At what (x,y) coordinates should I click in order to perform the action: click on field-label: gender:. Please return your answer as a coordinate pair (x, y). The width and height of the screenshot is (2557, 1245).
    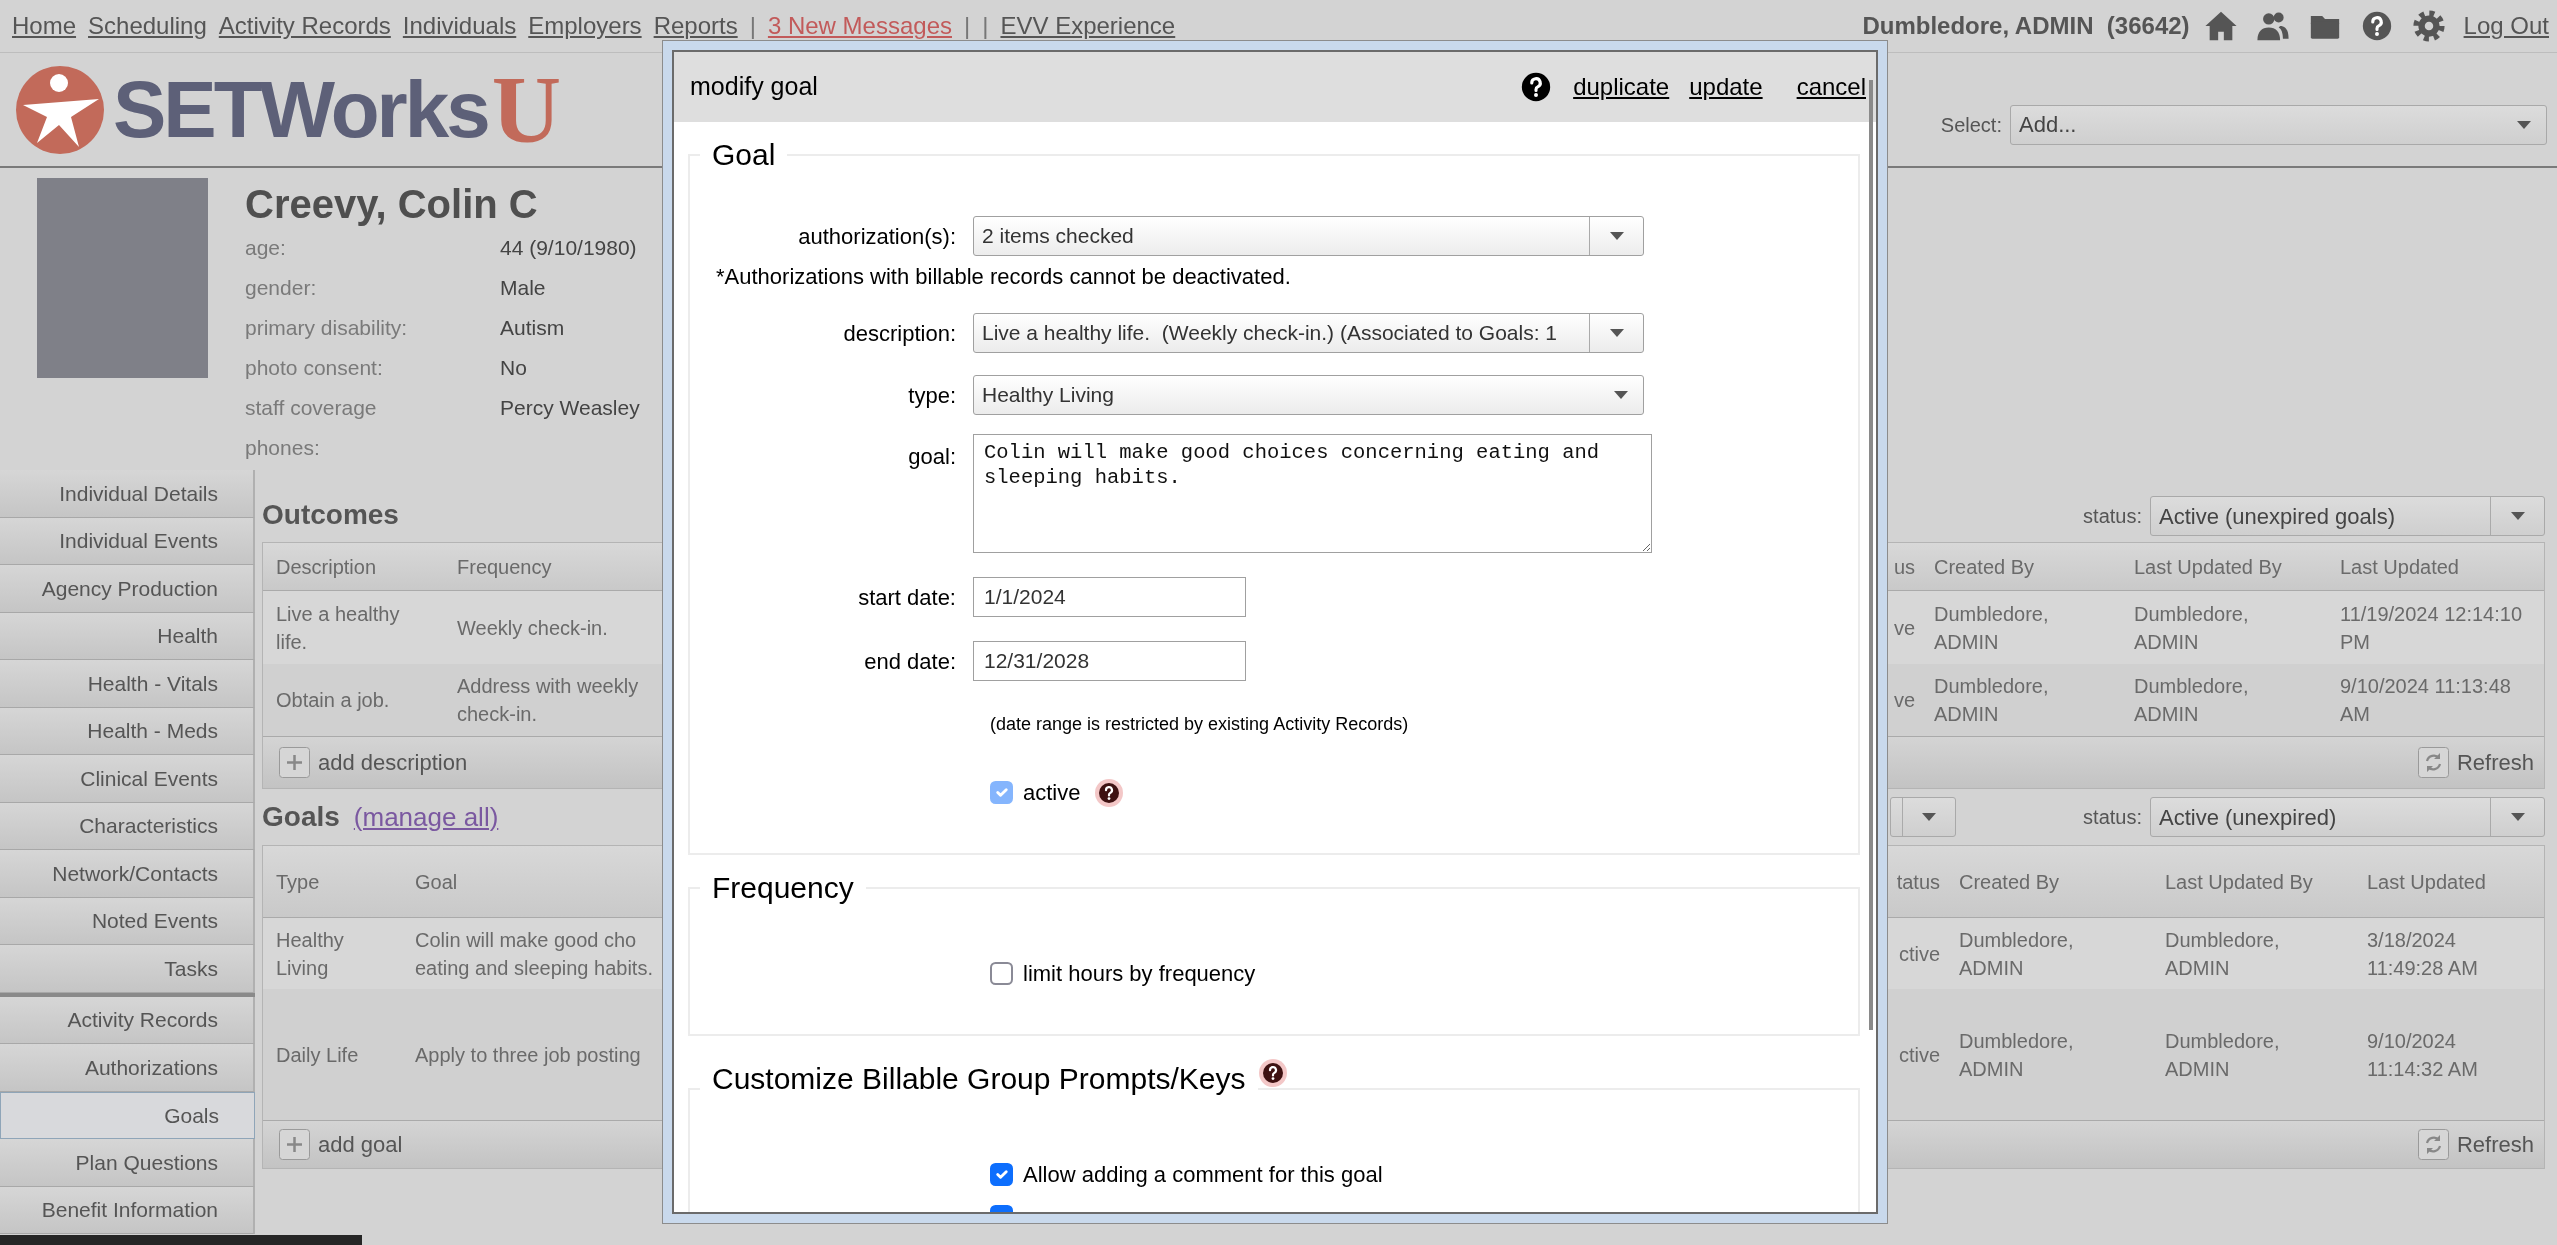
    Looking at the image, I should click on (281, 288).